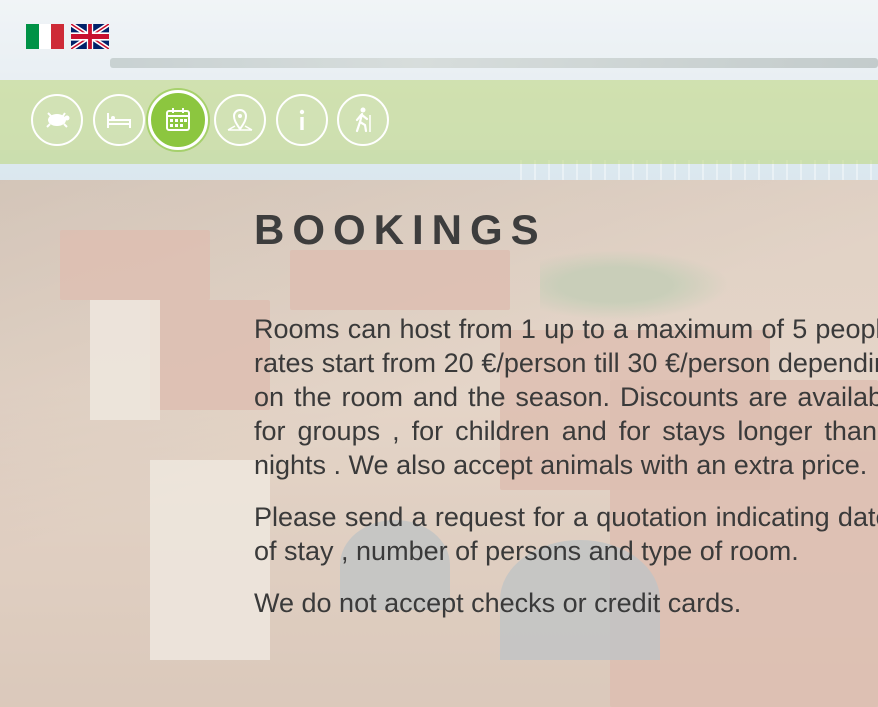 The image size is (878, 707). I want to click on italian-flag-icon, so click(45, 36).